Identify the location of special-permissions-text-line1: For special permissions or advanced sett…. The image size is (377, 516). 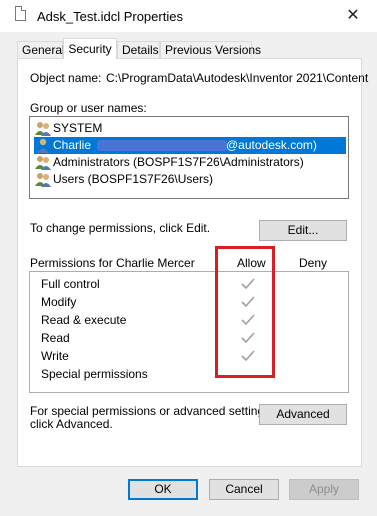
(152, 411).